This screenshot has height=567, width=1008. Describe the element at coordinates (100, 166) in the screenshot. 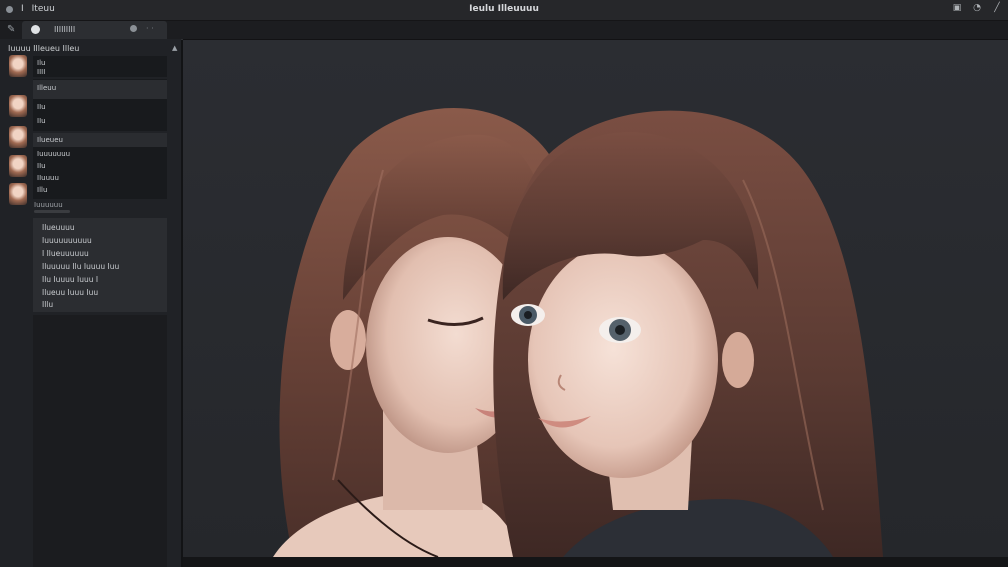

I see `layer-panel-3: Ilueueu Iuuuuuuu IIu IIuuuu Illu` at that location.